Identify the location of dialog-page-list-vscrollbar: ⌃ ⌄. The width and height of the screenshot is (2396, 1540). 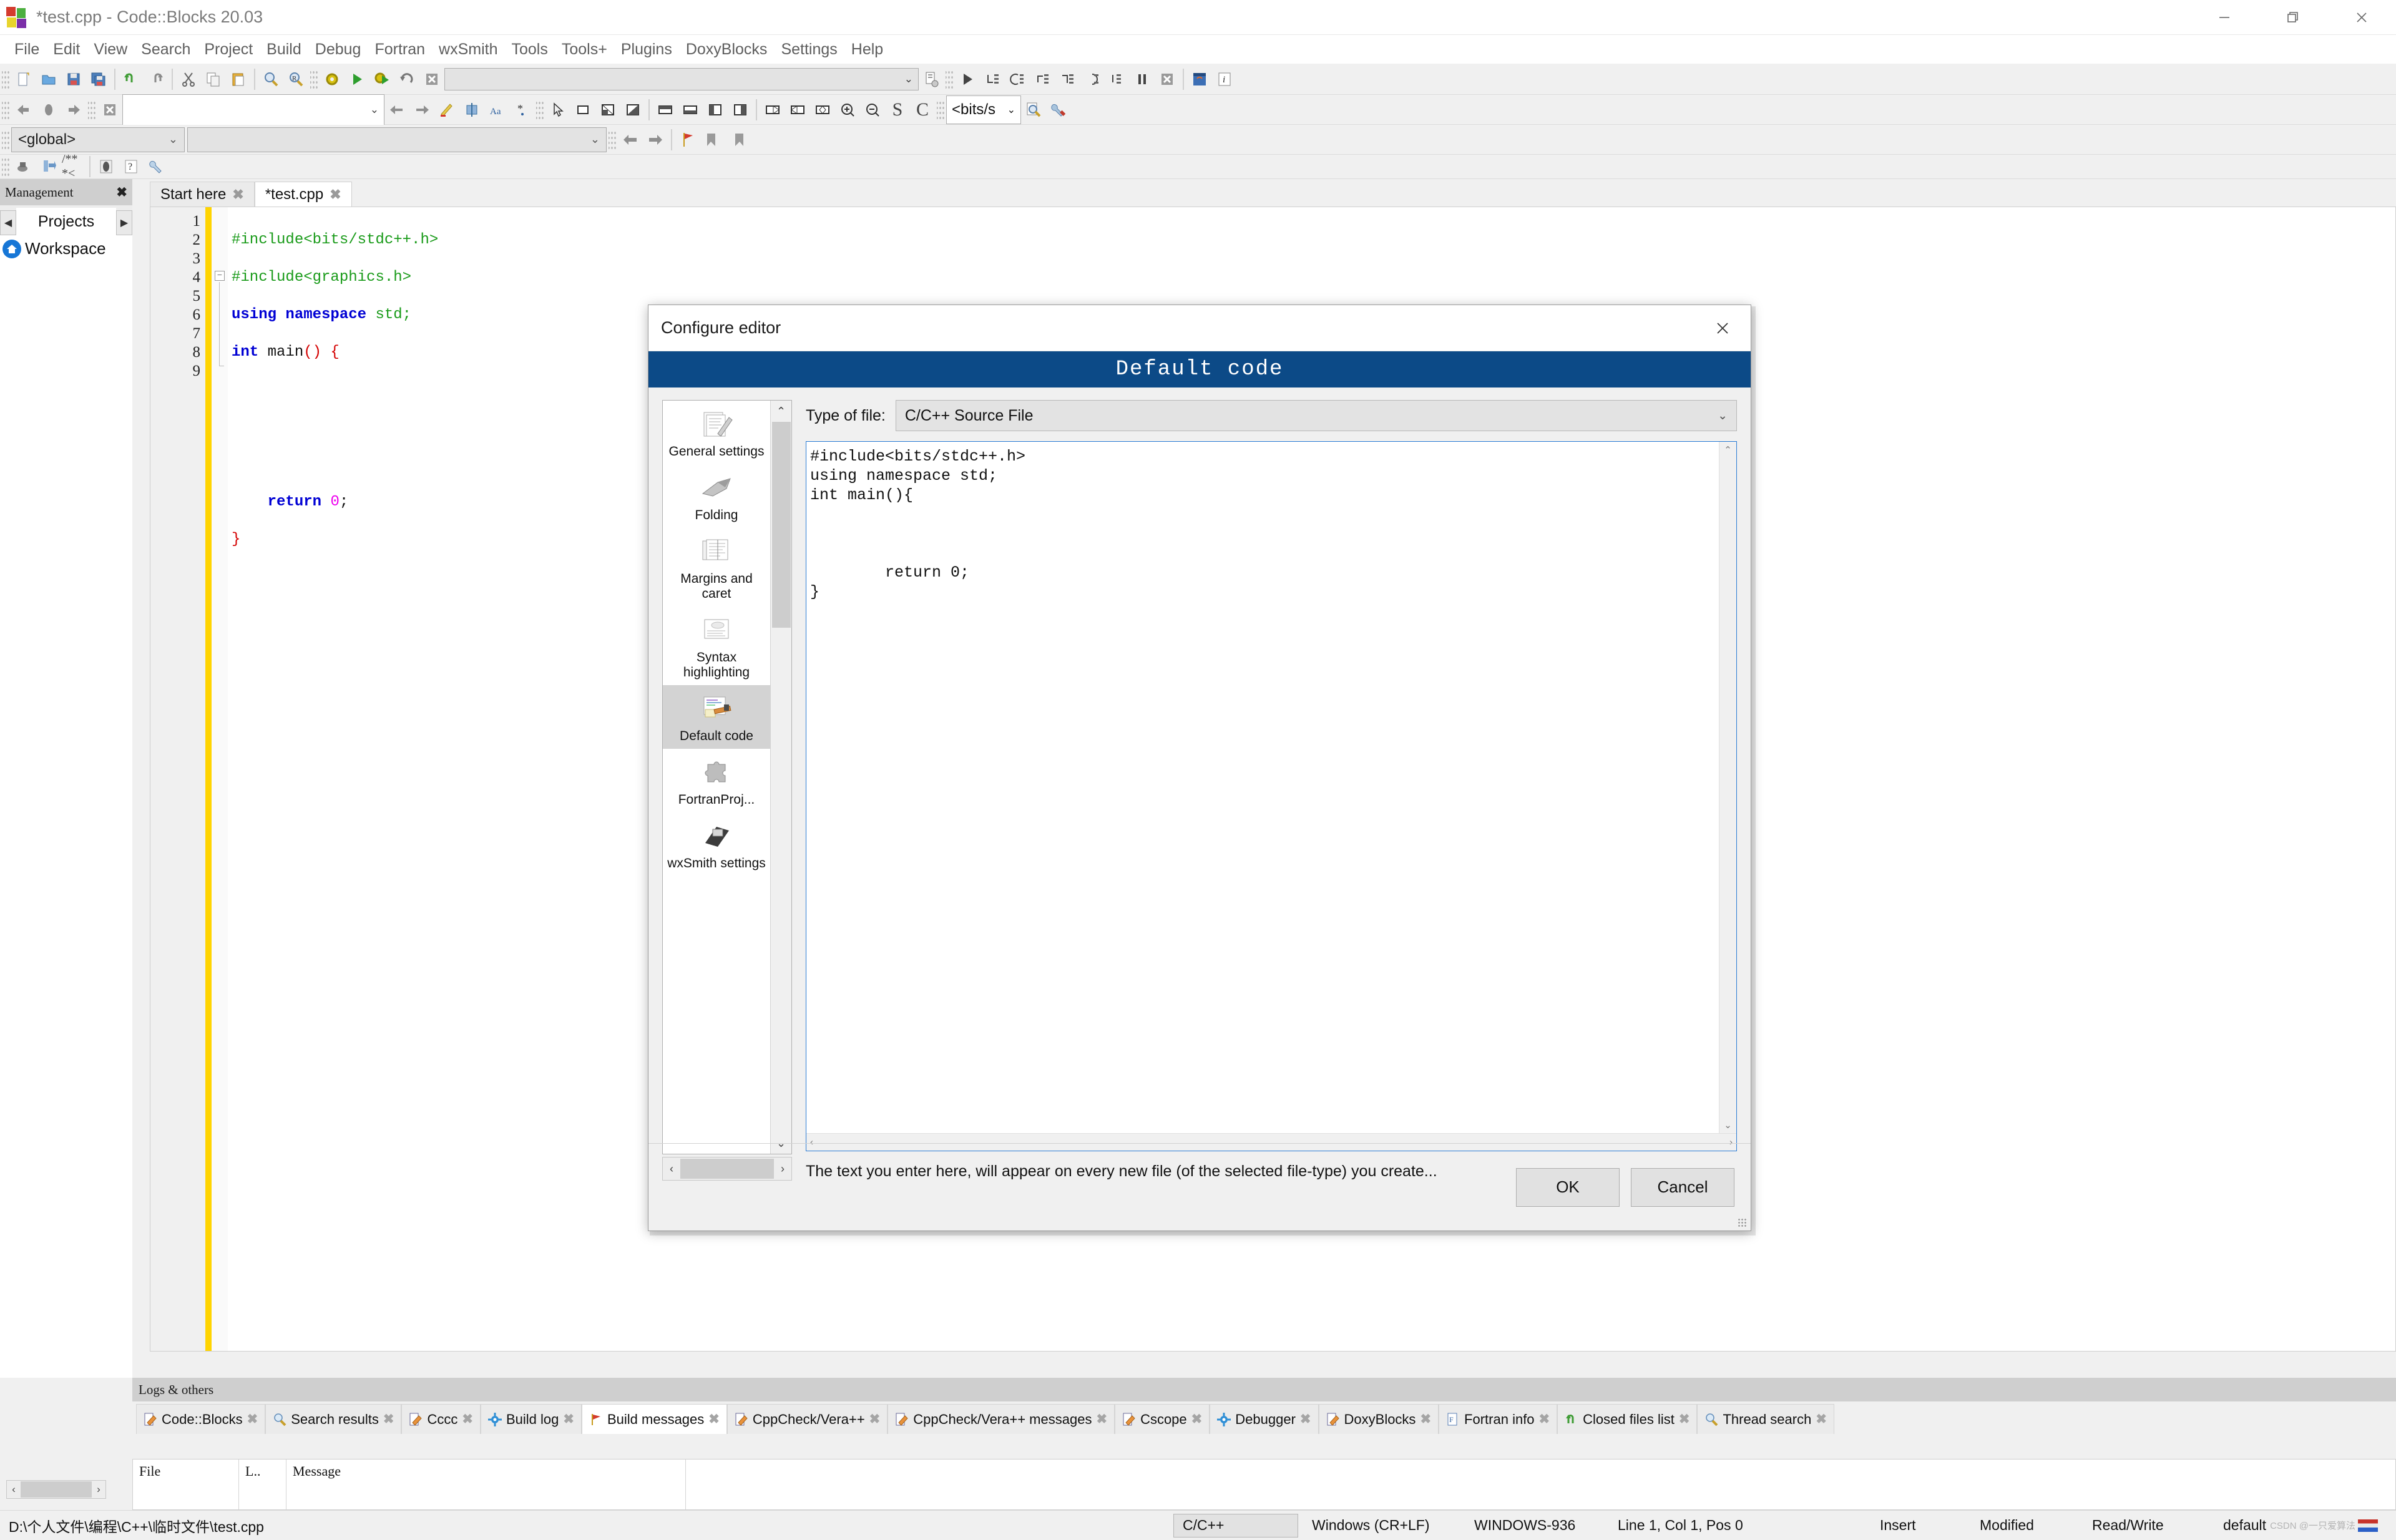
(780, 777).